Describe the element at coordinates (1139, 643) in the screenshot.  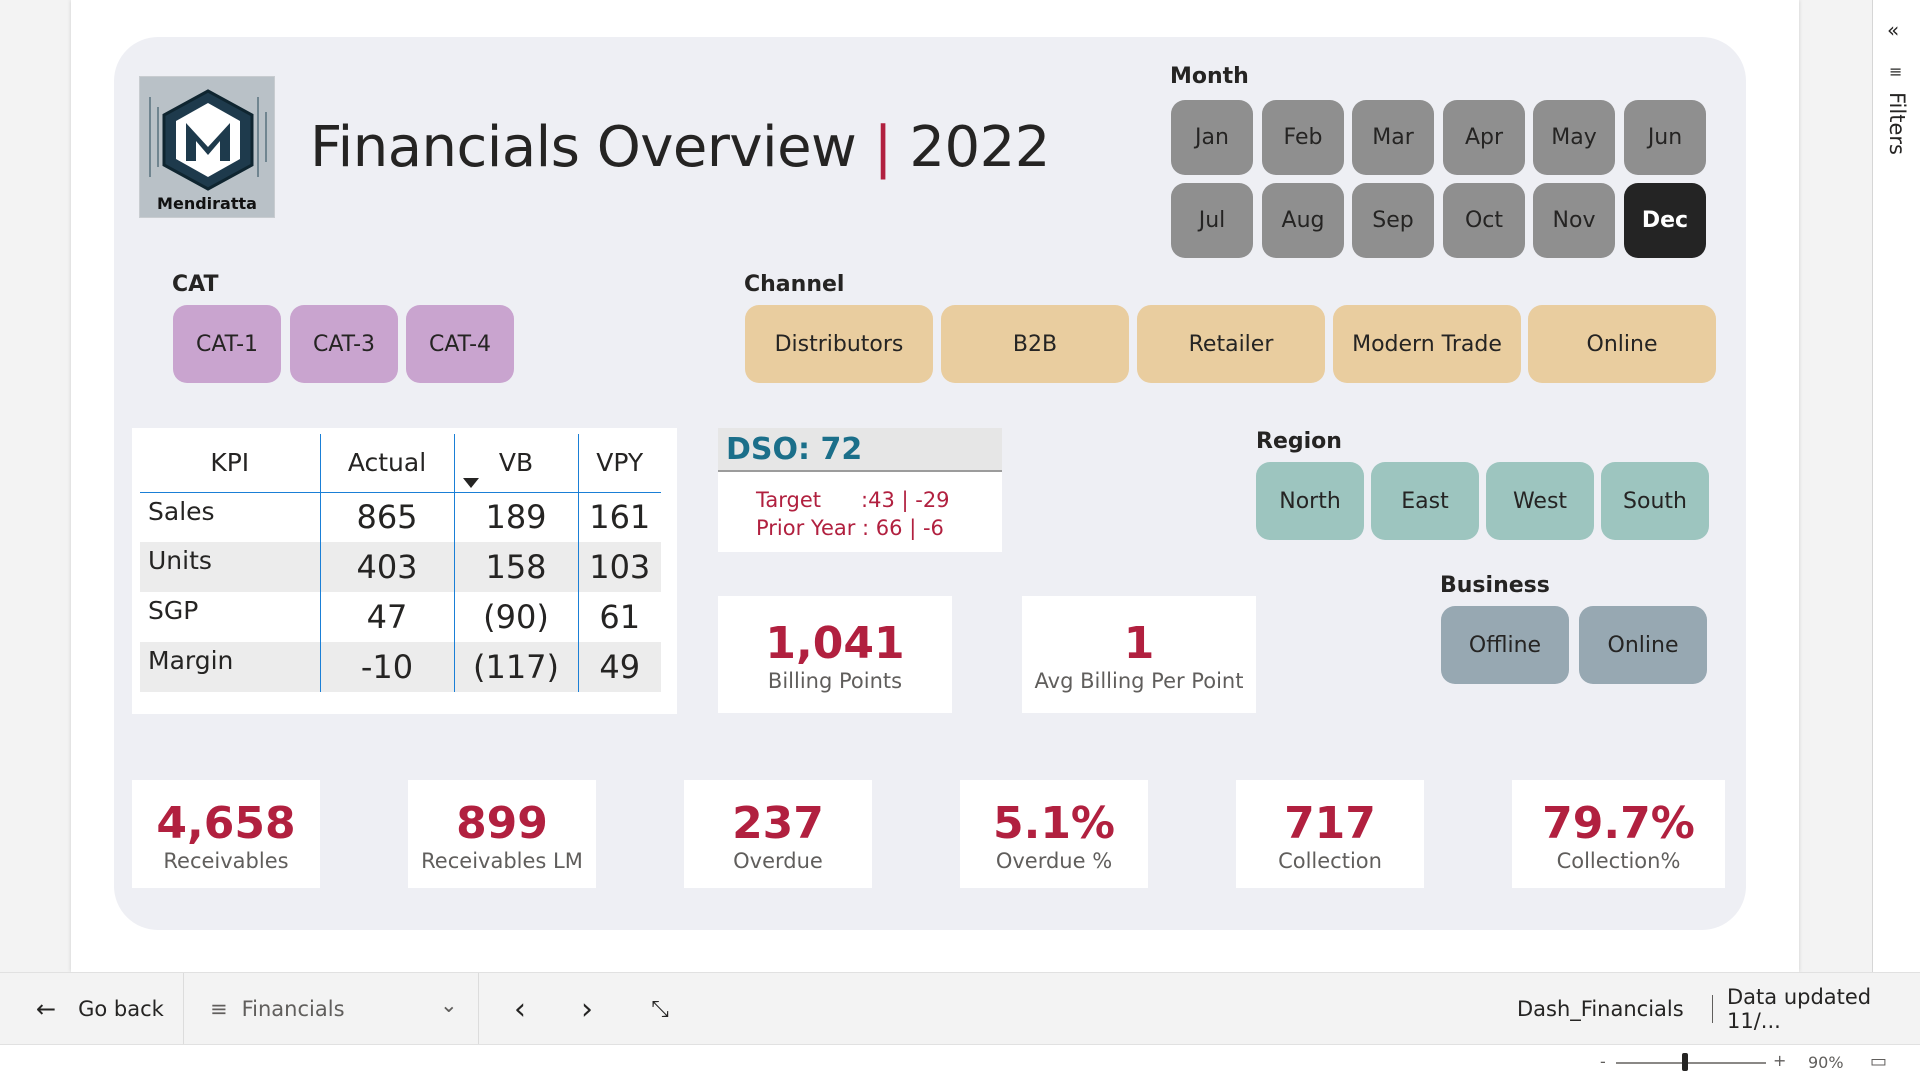
I see `card-value: 1` at that location.